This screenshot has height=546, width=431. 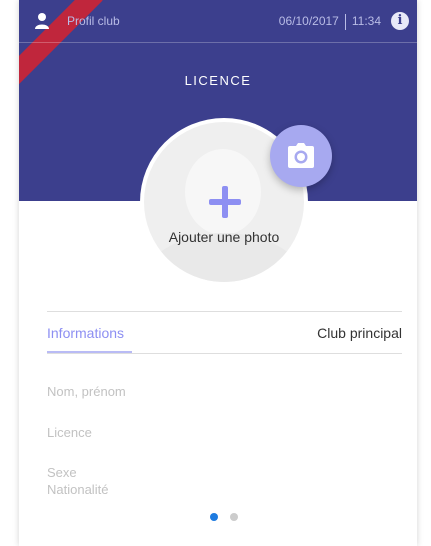 I want to click on plus-icon, so click(x=225, y=202).